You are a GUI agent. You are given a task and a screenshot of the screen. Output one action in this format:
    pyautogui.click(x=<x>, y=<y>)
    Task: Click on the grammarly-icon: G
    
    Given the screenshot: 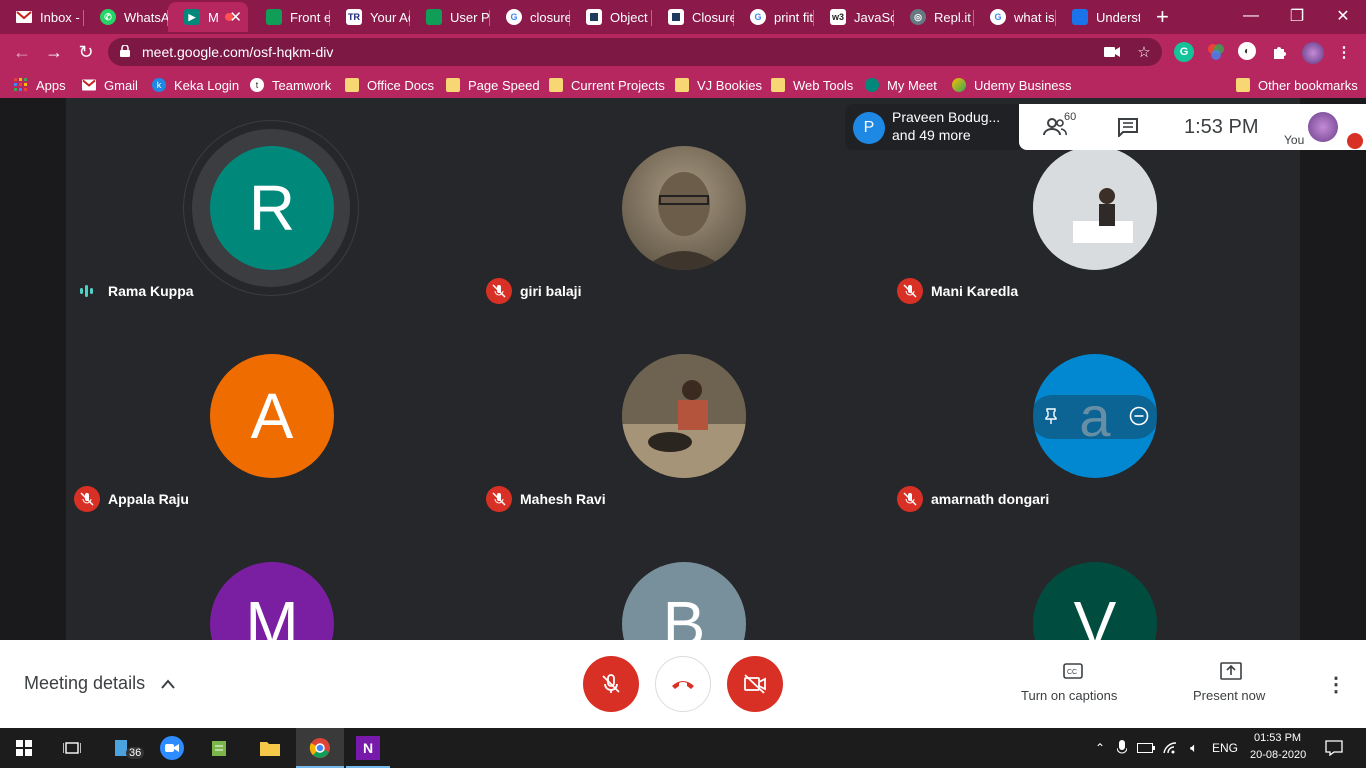 What is the action you would take?
    pyautogui.click(x=1184, y=52)
    